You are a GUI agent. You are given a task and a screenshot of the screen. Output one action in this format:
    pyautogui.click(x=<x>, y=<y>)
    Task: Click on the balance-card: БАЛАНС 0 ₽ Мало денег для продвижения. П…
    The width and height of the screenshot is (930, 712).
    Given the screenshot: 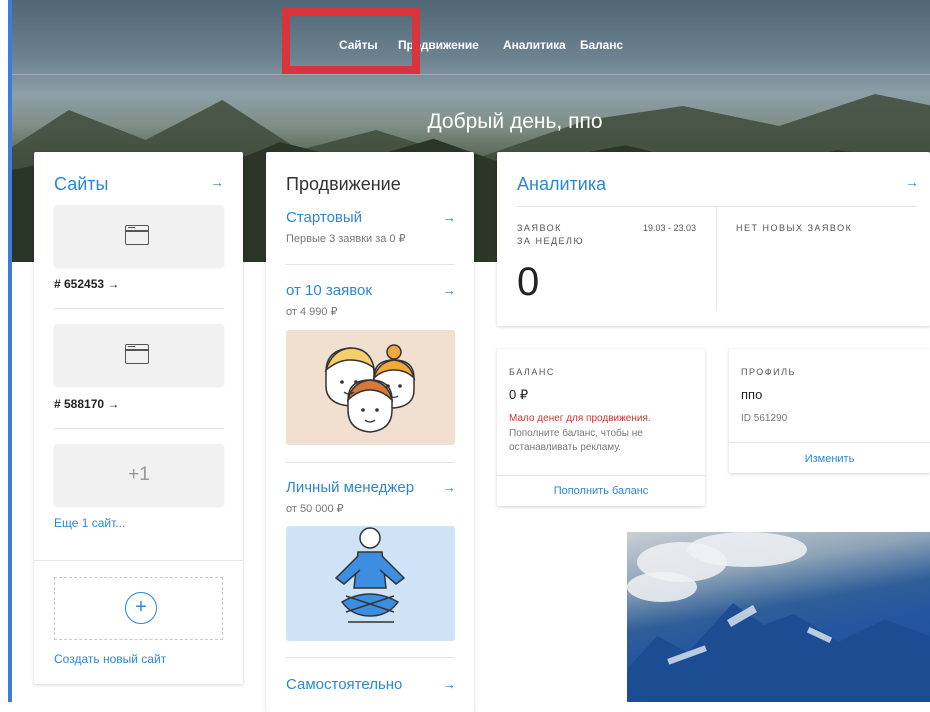 What is the action you would take?
    pyautogui.click(x=601, y=427)
    